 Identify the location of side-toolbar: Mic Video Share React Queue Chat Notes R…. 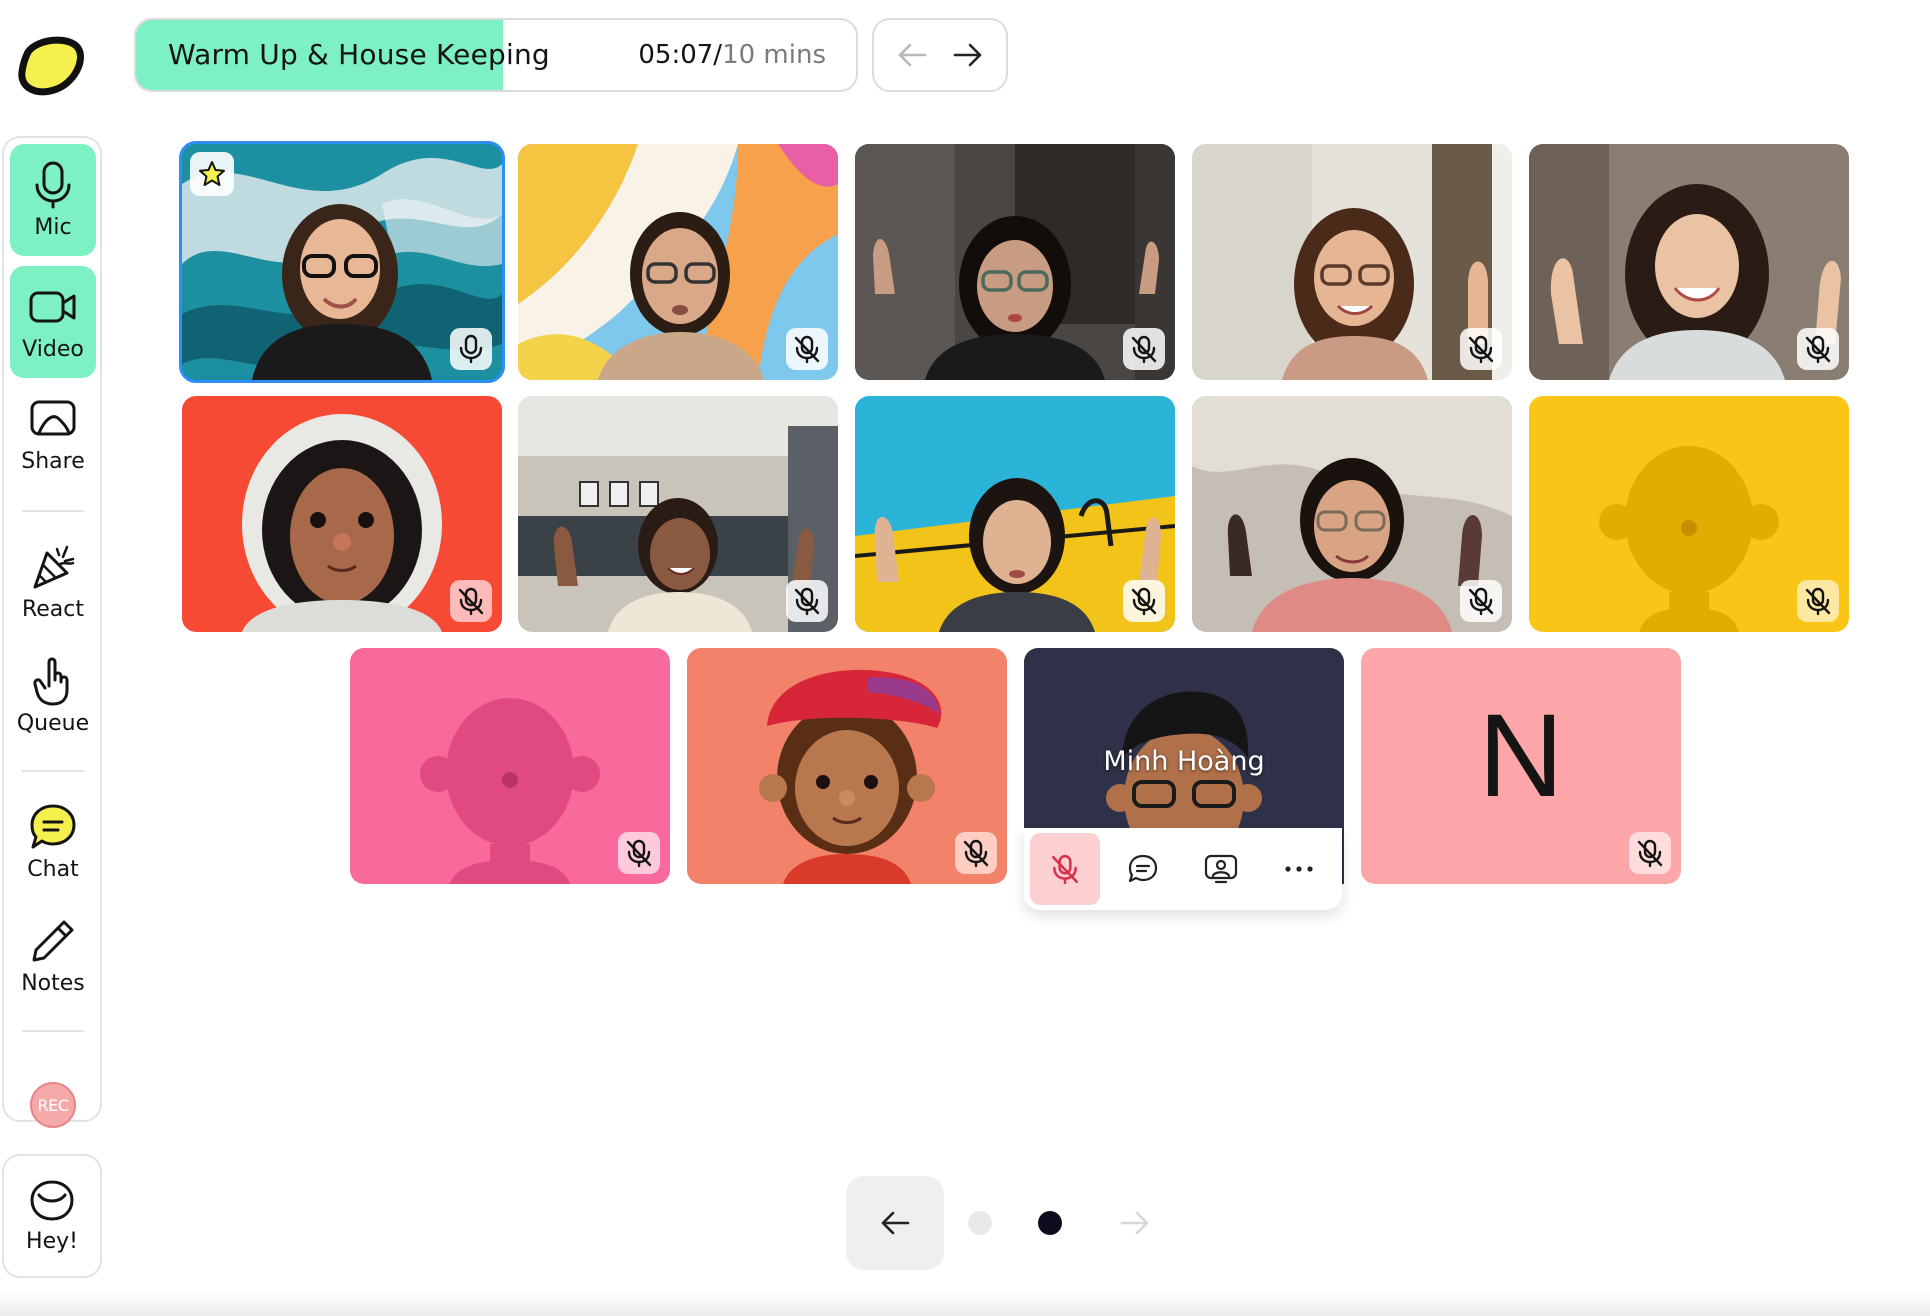
(52, 632).